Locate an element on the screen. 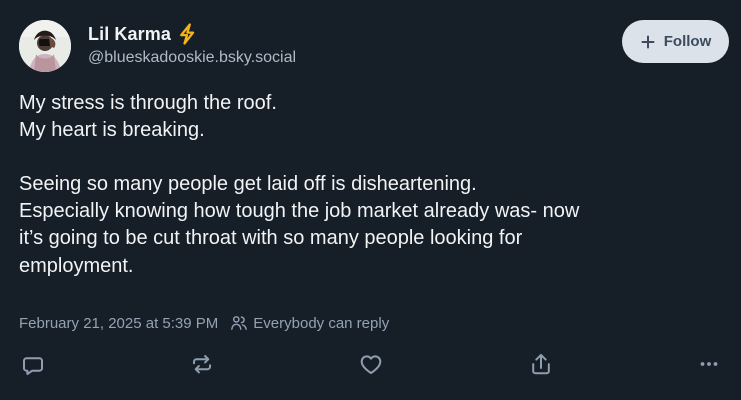 The image size is (741, 400). author-handle: @blueskadooskie.bsky.social is located at coordinates (192, 58).